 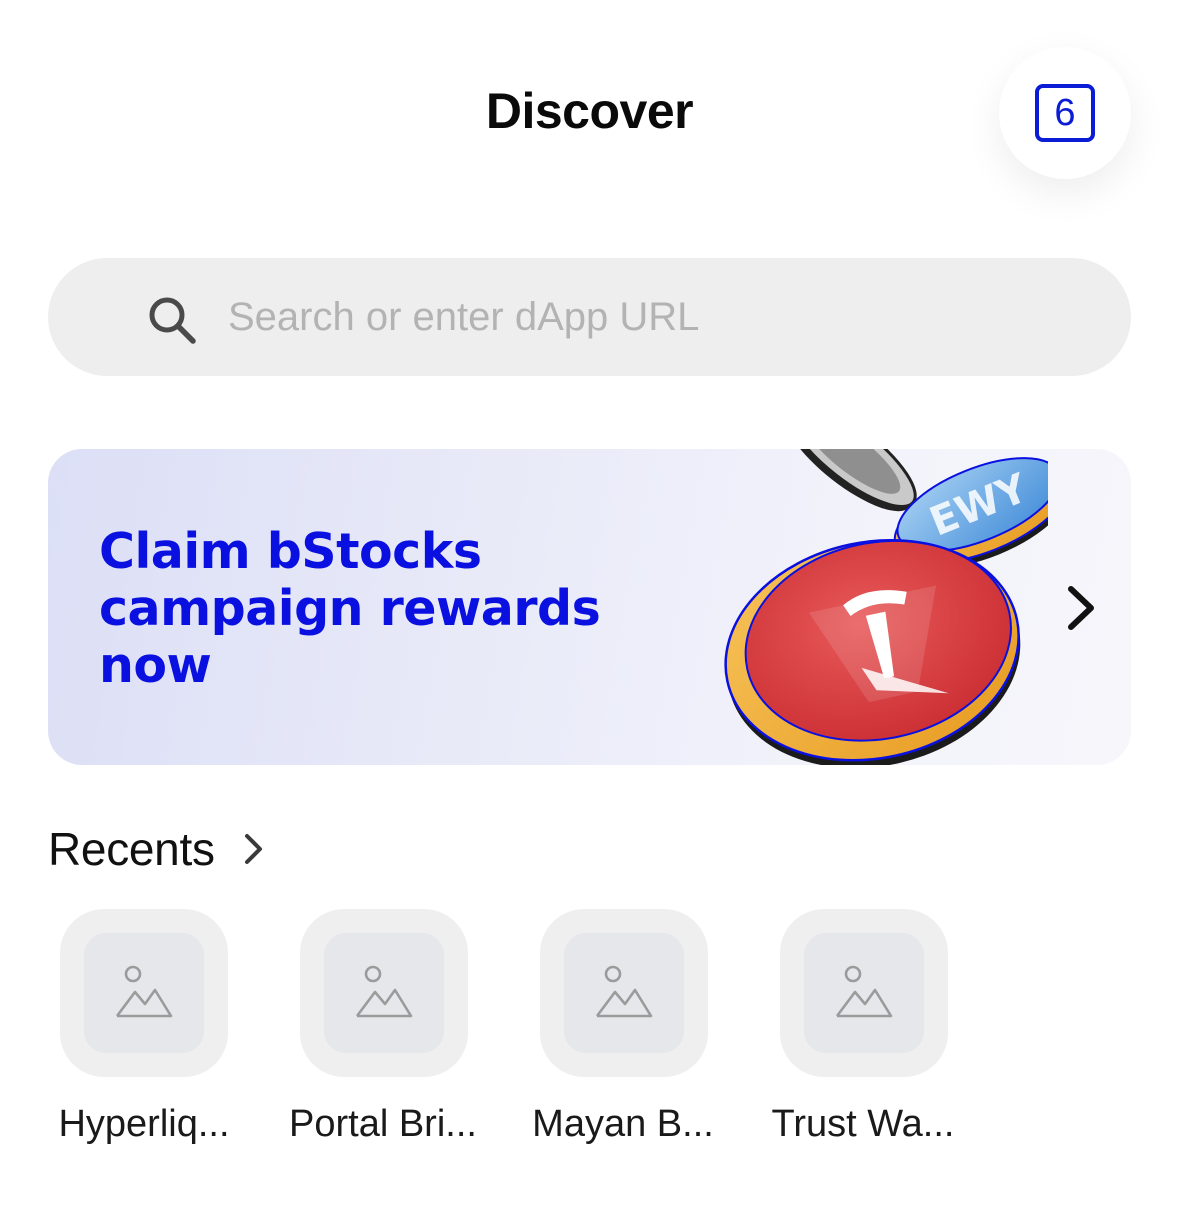 I want to click on search-bar, so click(x=589, y=317).